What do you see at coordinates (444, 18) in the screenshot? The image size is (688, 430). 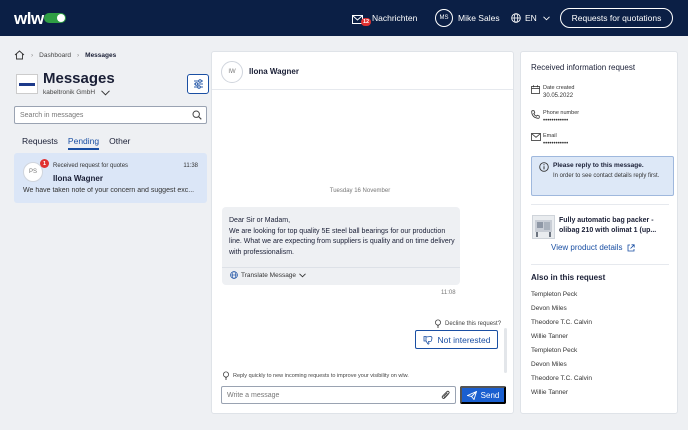 I see `user-avatar: MS` at bounding box center [444, 18].